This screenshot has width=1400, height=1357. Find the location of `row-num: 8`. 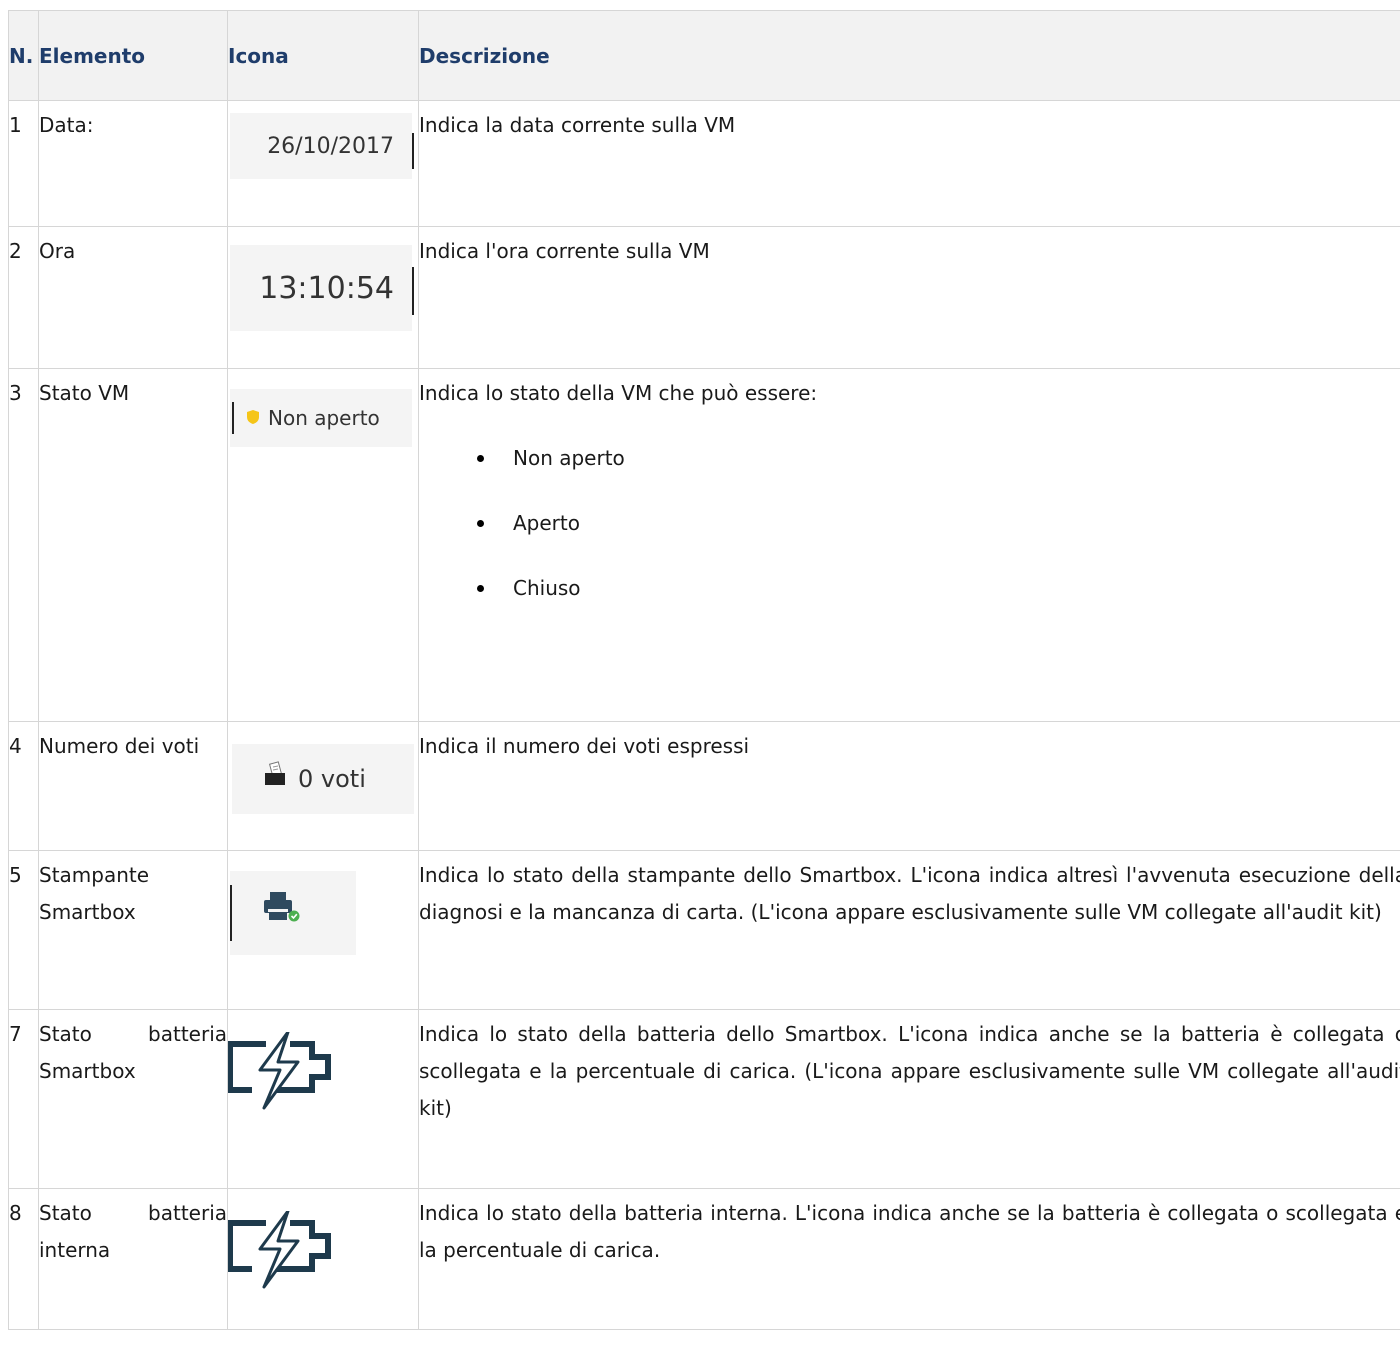

row-num: 8 is located at coordinates (15, 1213).